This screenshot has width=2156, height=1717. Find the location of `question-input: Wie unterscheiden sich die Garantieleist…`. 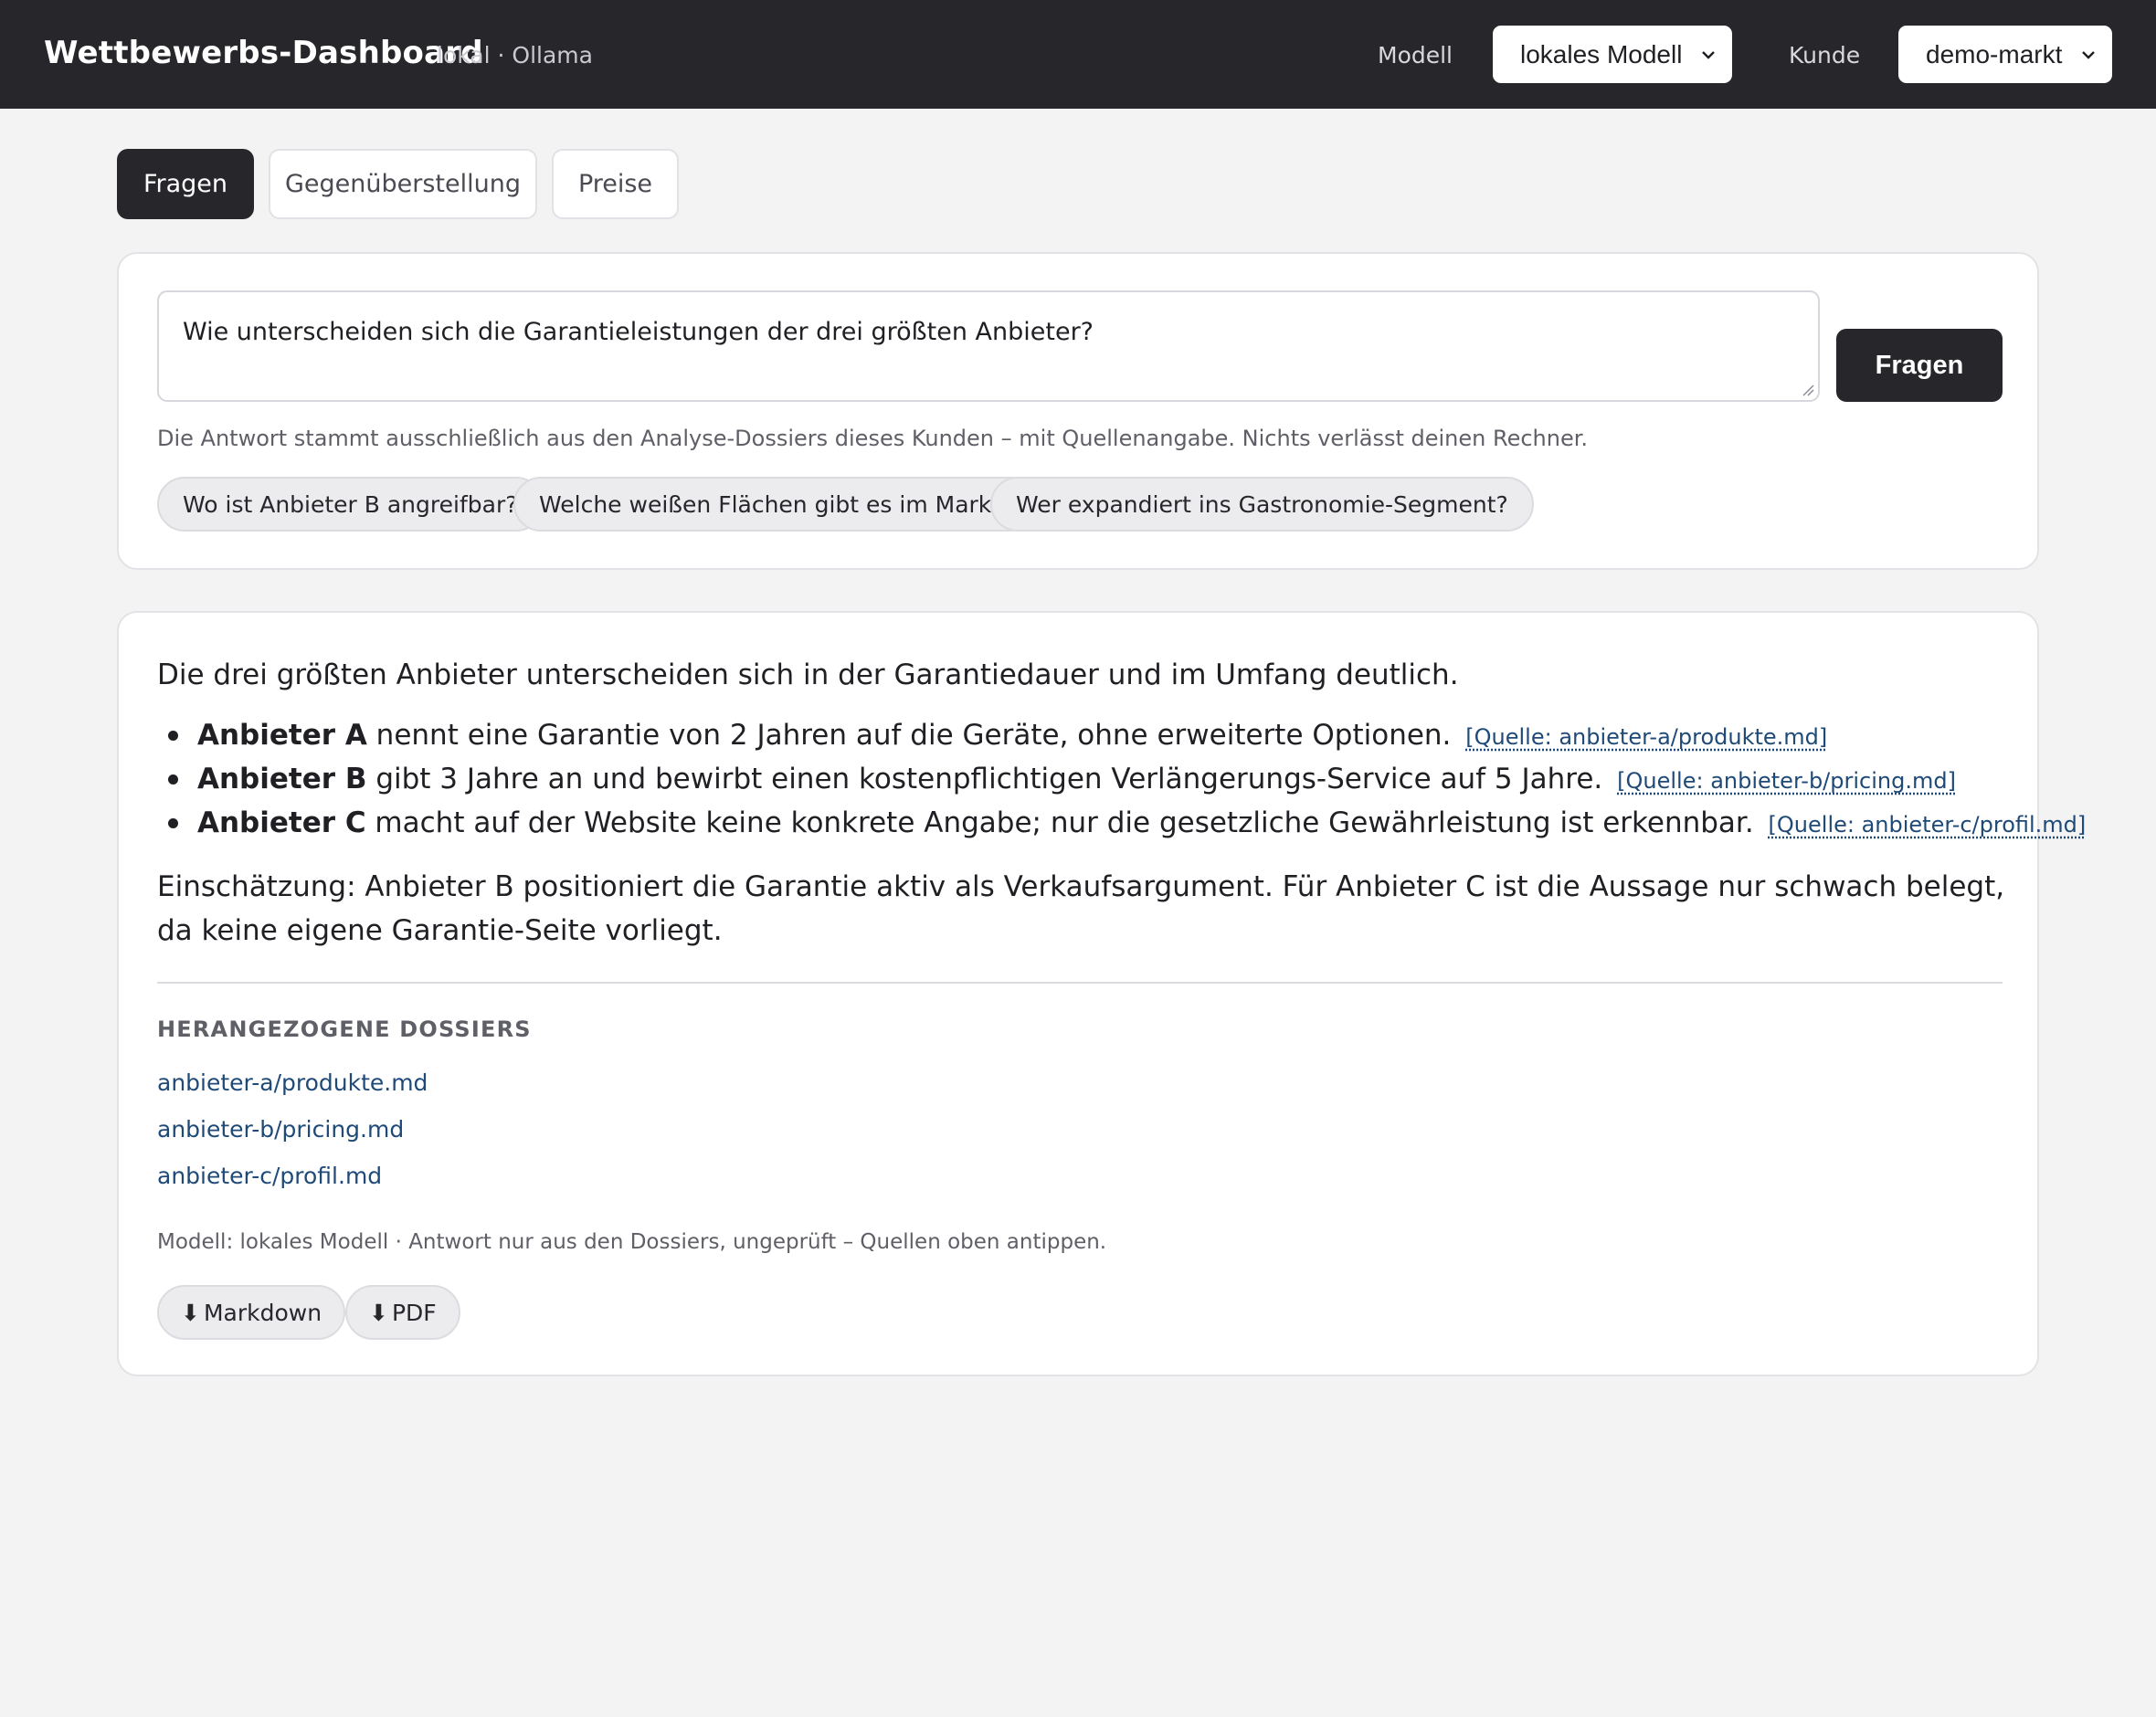

question-input: Wie unterscheiden sich die Garantieleist… is located at coordinates (989, 346).